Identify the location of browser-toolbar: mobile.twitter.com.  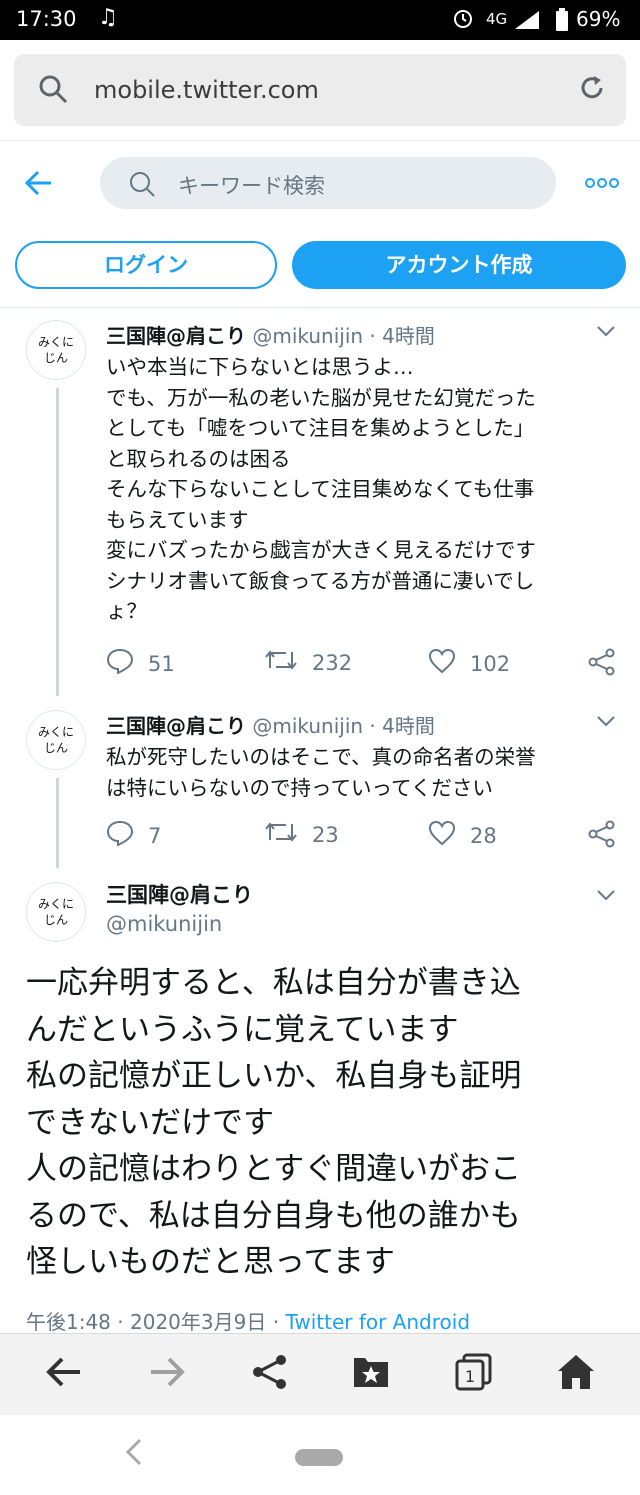
(320, 90).